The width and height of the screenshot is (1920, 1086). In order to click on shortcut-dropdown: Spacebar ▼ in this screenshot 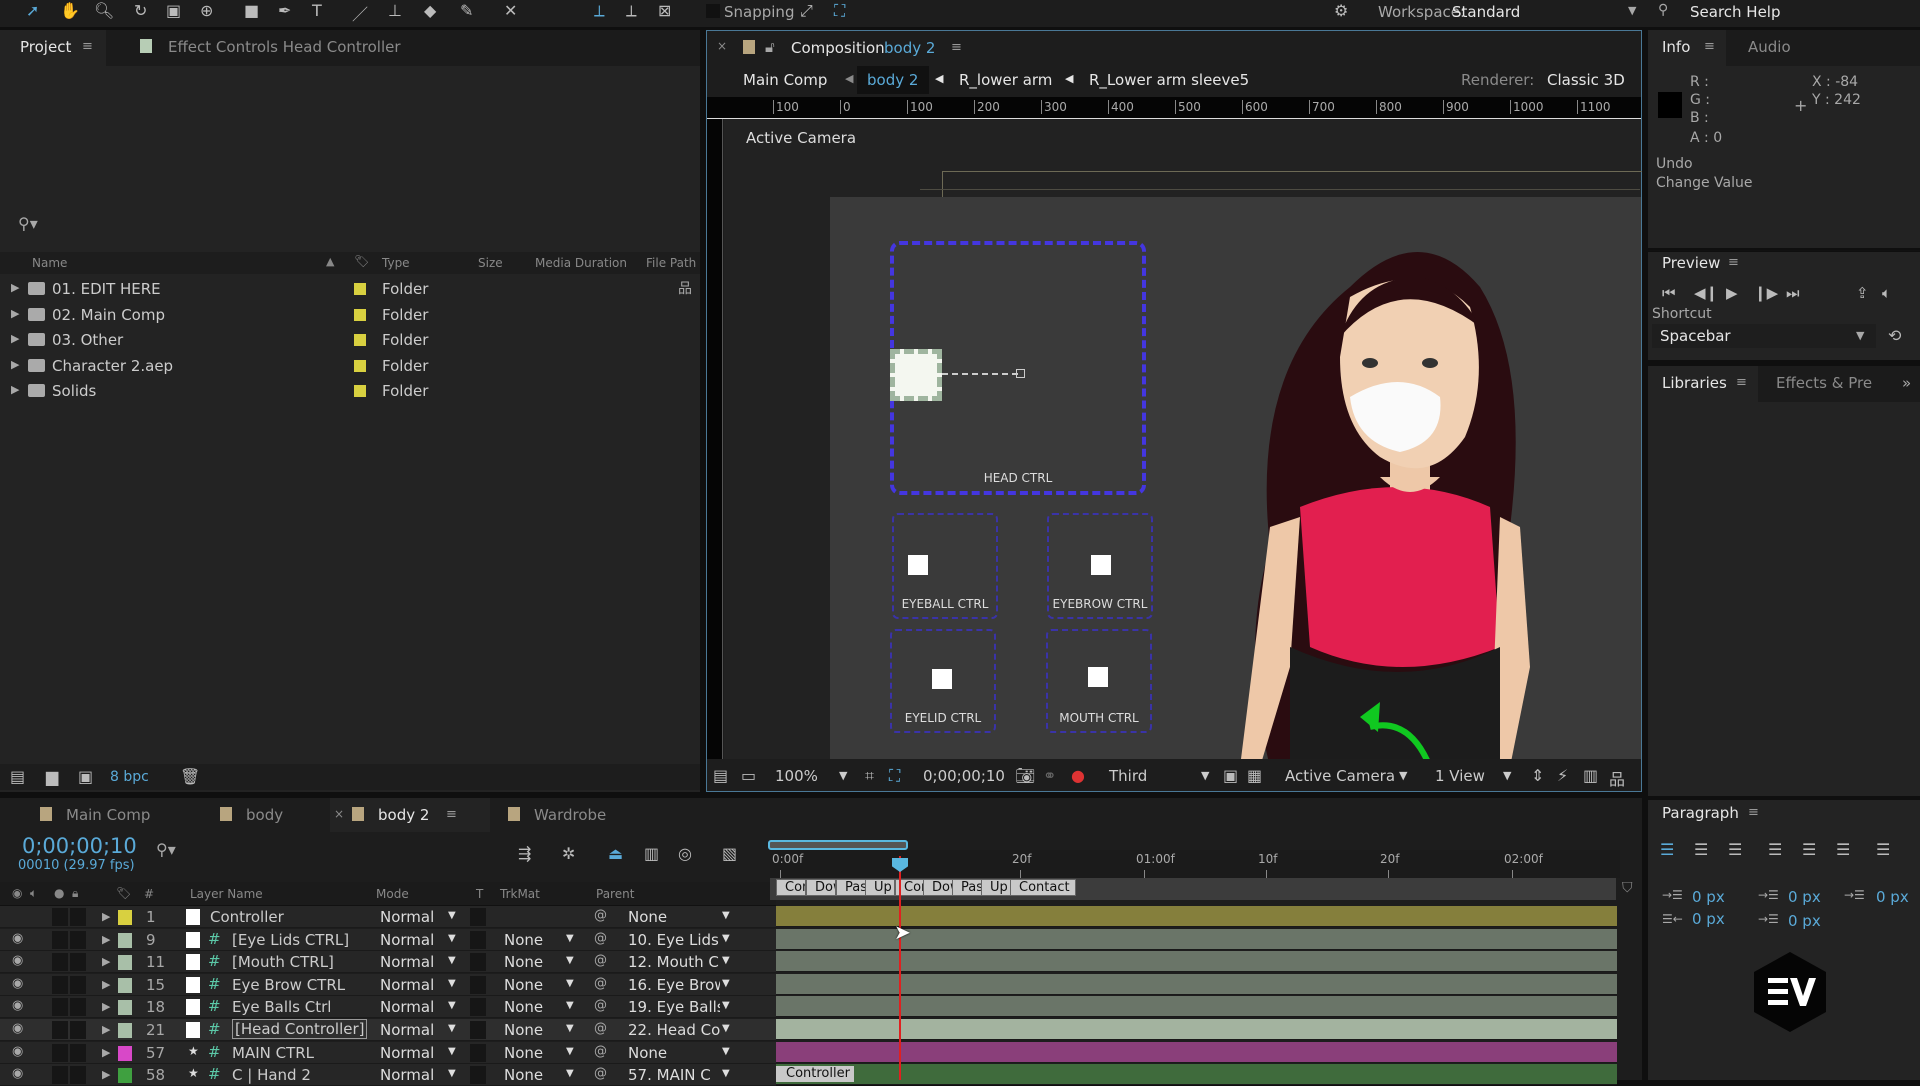, I will do `click(1764, 336)`.